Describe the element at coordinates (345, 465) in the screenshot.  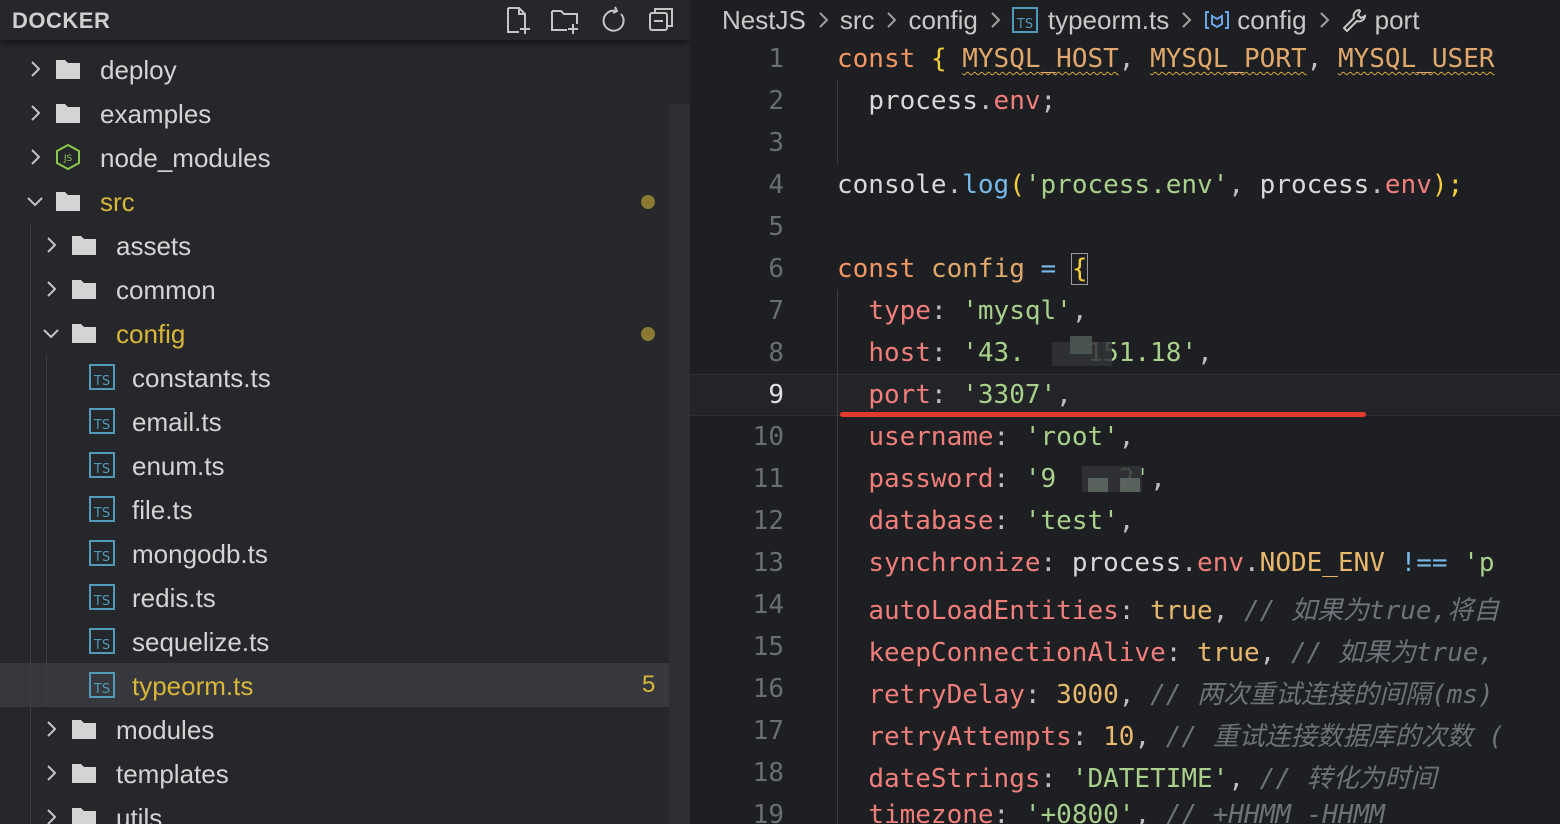
I see `tree-item-enum-ts: TS enum.ts` at that location.